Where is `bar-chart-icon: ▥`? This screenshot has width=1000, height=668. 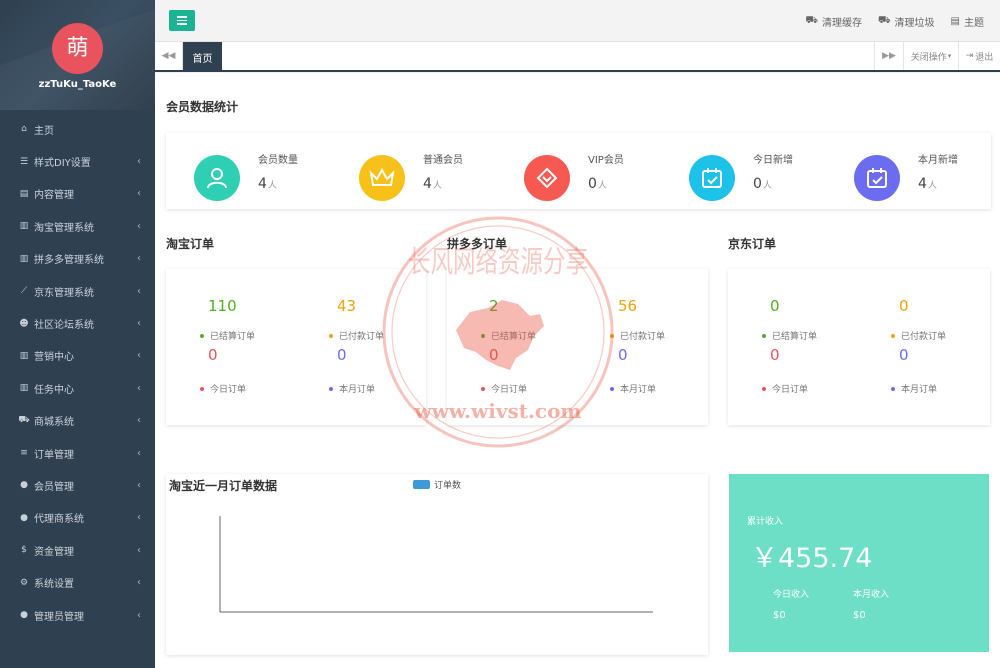 bar-chart-icon: ▥ is located at coordinates (24, 388).